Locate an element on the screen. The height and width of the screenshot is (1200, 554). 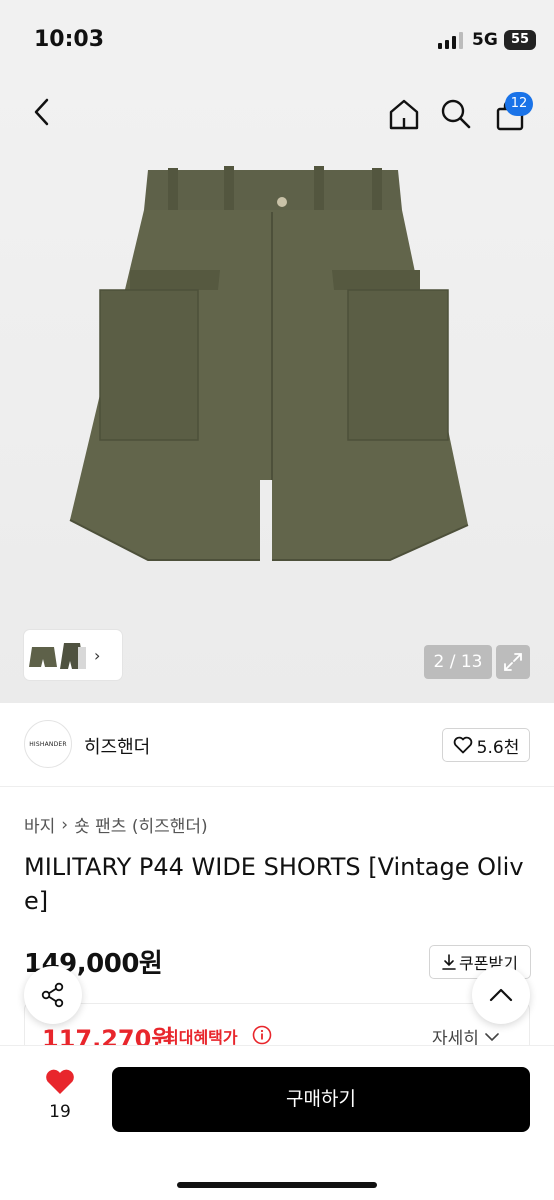
search-icon is located at coordinates (456, 114).